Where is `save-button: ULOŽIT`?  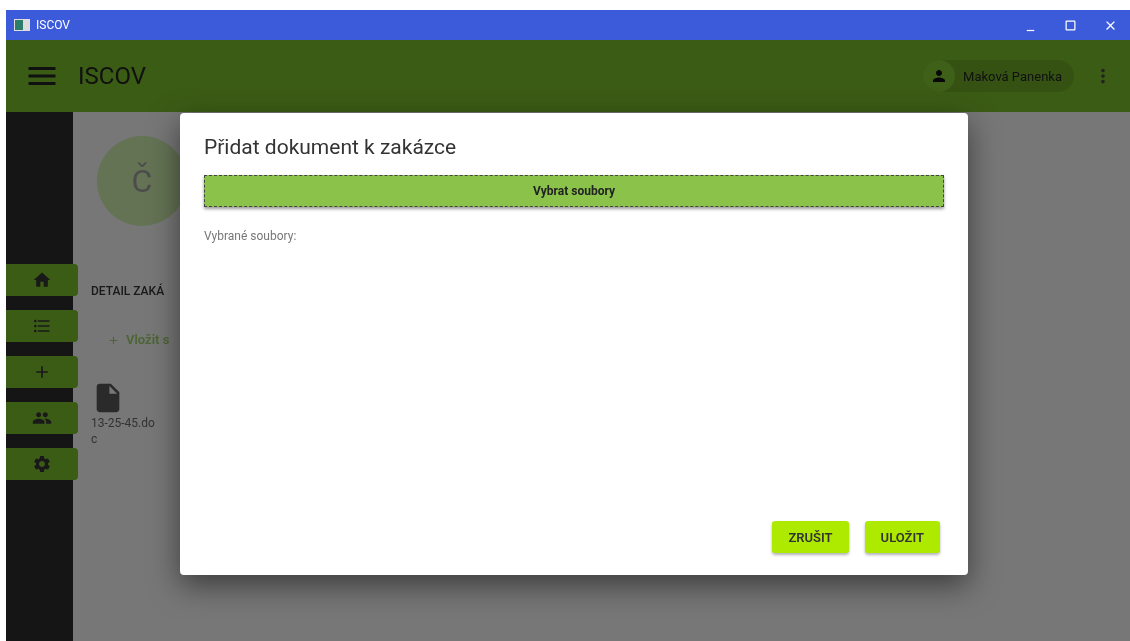 save-button: ULOŽIT is located at coordinates (902, 537).